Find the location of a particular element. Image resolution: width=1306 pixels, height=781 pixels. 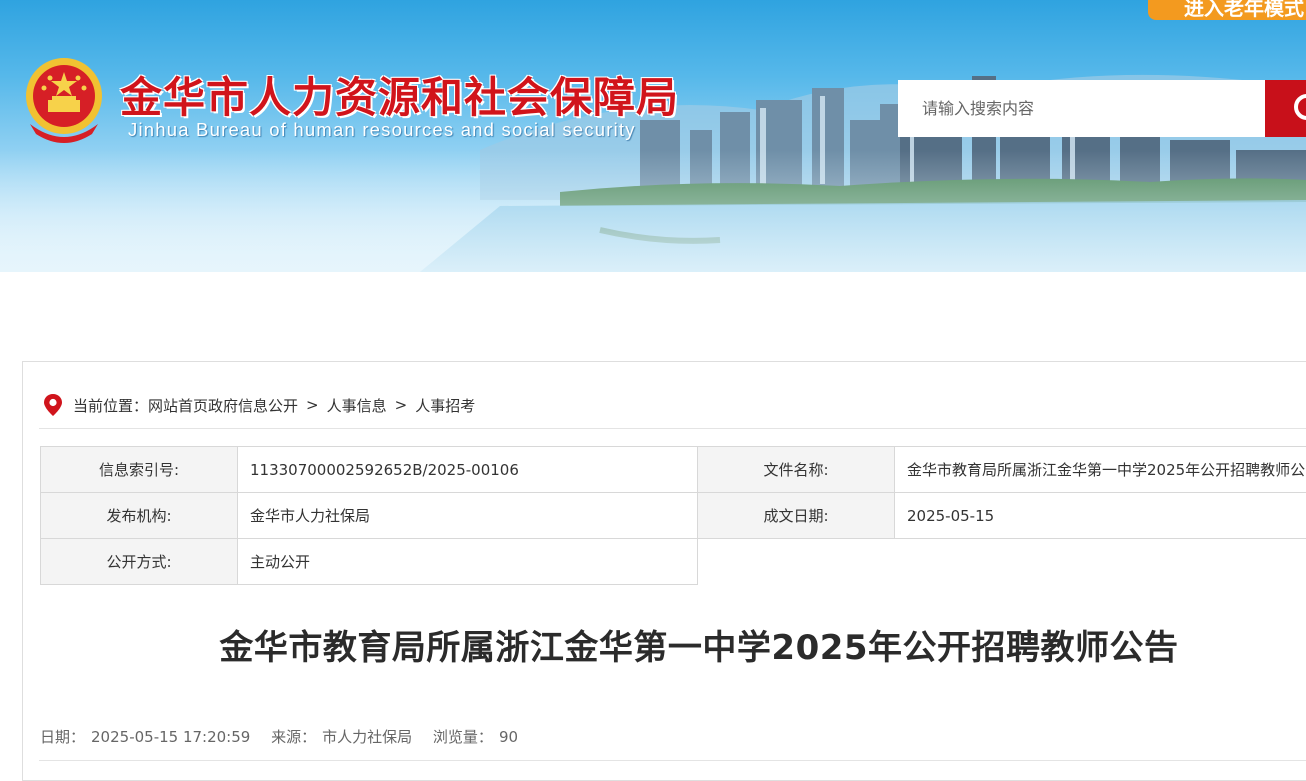

breadcrumb-recruitment-link: 人事招考 is located at coordinates (445, 405).